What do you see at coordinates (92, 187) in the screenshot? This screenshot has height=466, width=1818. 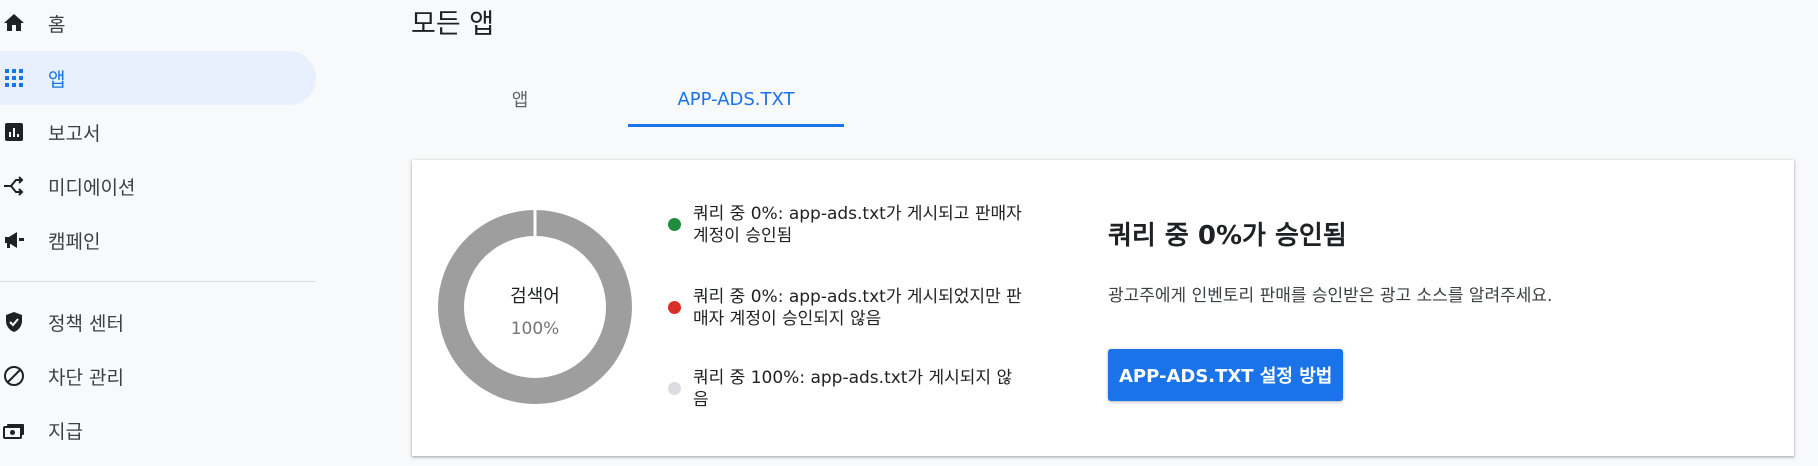 I see `sidebar-item-label: 미디에이션` at bounding box center [92, 187].